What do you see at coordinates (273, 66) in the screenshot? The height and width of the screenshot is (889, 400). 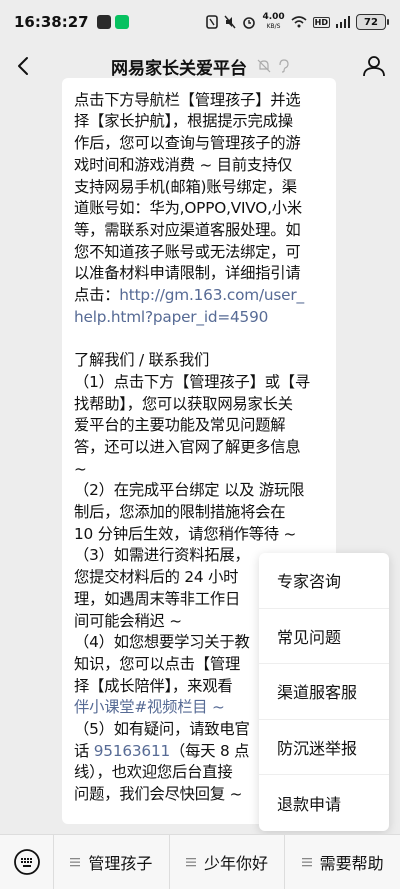 I see `title-status-icons` at bounding box center [273, 66].